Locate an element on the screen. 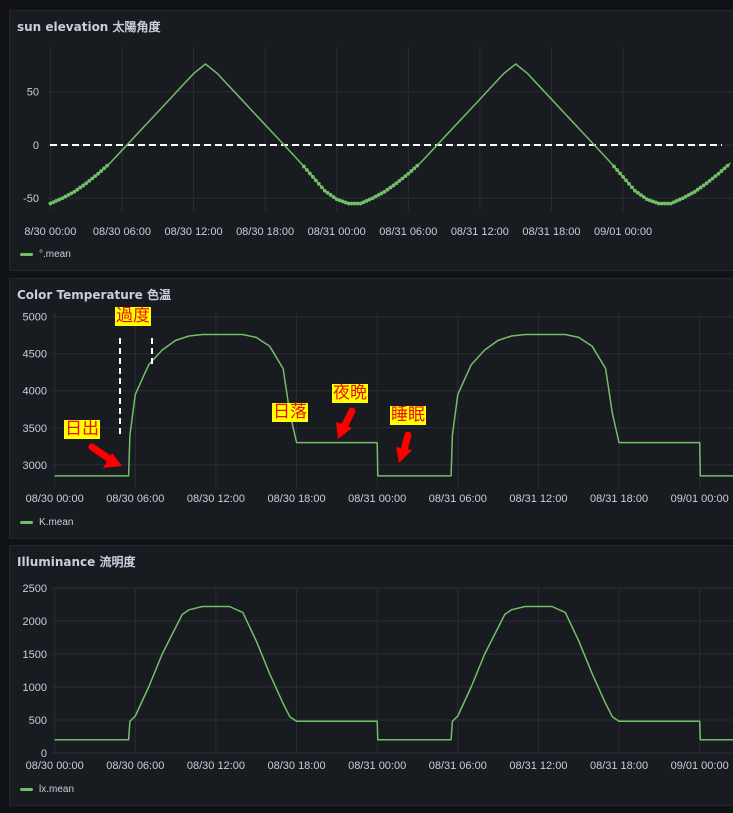  y-tick-label: 1000 is located at coordinates (35, 688).